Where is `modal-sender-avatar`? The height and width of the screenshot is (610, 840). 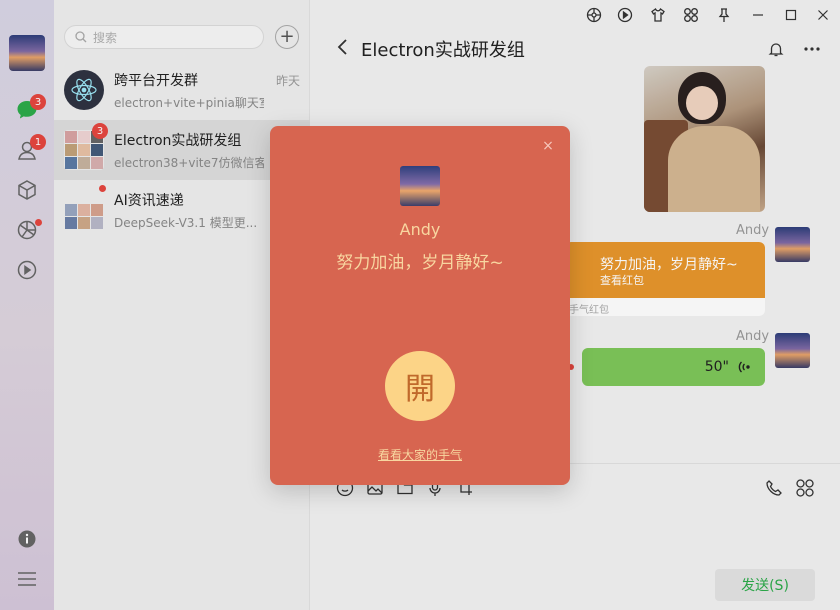 modal-sender-avatar is located at coordinates (420, 186).